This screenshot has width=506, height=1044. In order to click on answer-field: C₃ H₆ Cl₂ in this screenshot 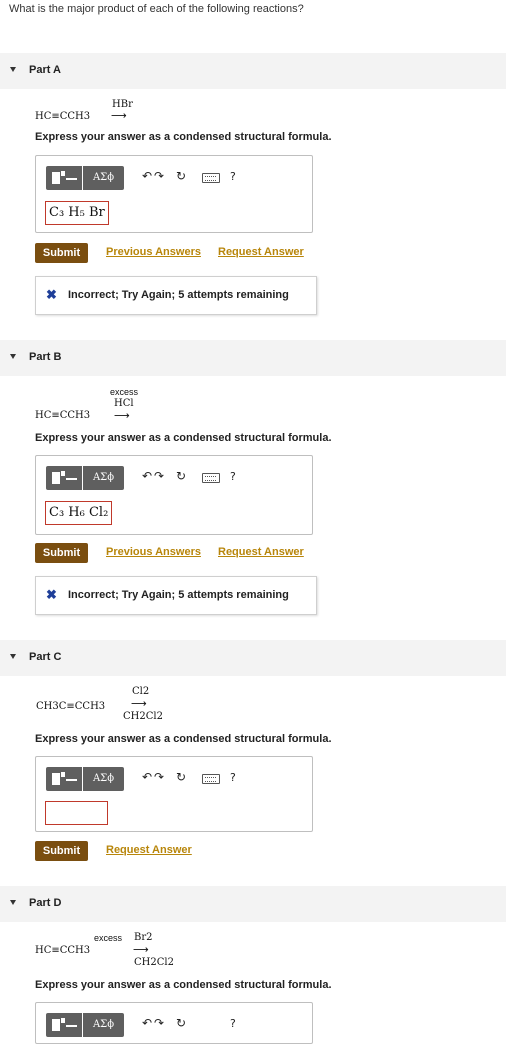, I will do `click(79, 513)`.